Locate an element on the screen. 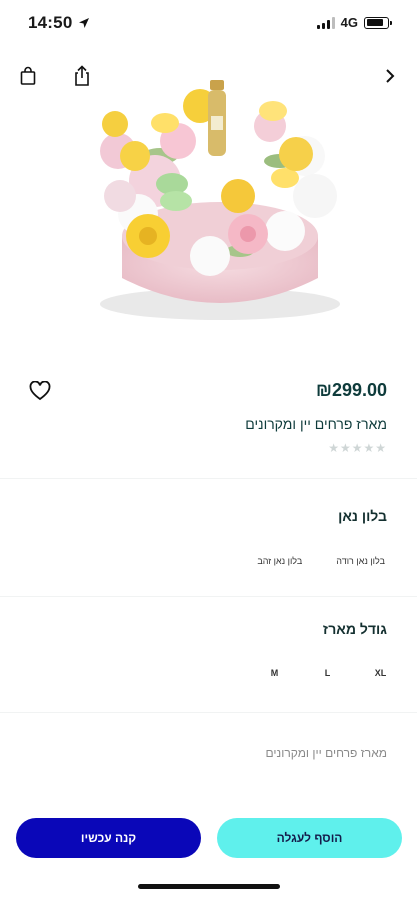  home-indicator is located at coordinates (209, 886).